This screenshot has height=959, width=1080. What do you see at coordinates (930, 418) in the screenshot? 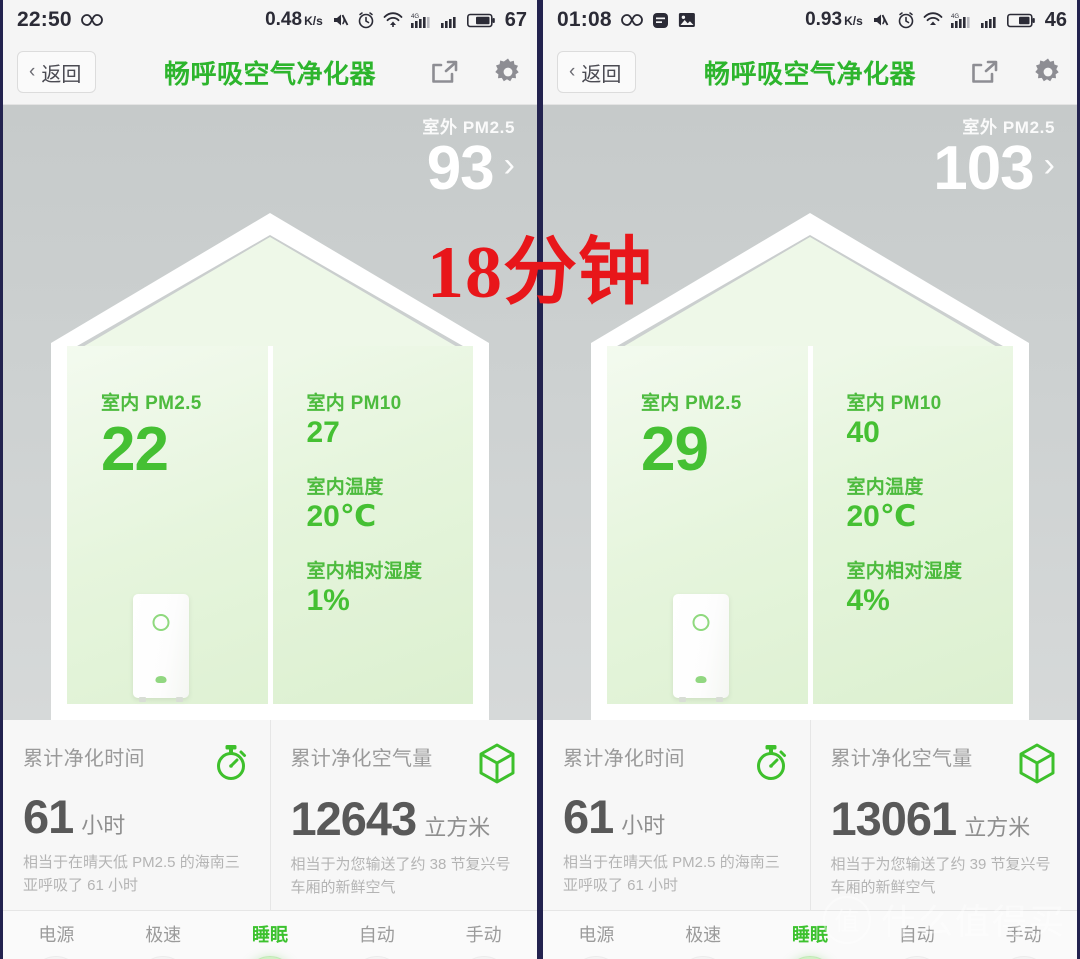
I see `indoor-pm10-block: 室内 PM10 40` at bounding box center [930, 418].